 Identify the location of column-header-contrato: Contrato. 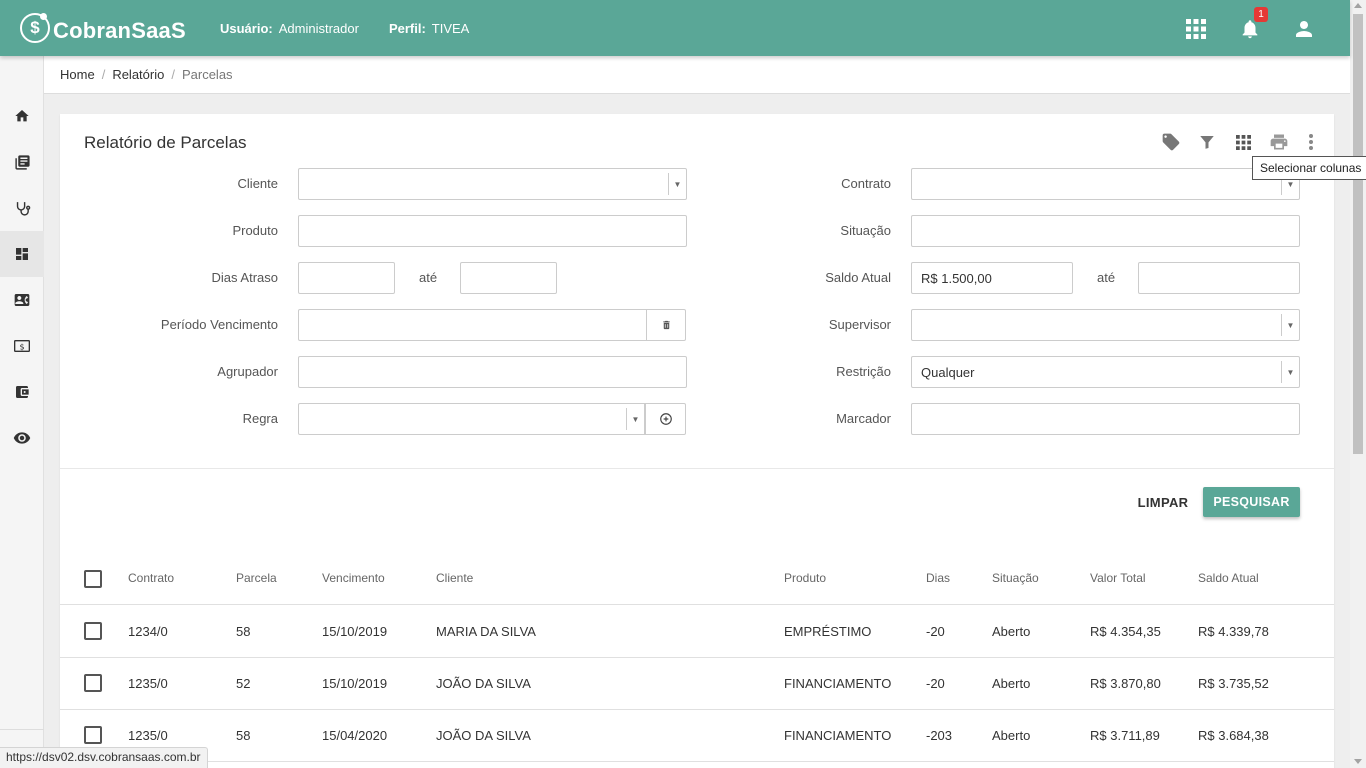
(151, 578).